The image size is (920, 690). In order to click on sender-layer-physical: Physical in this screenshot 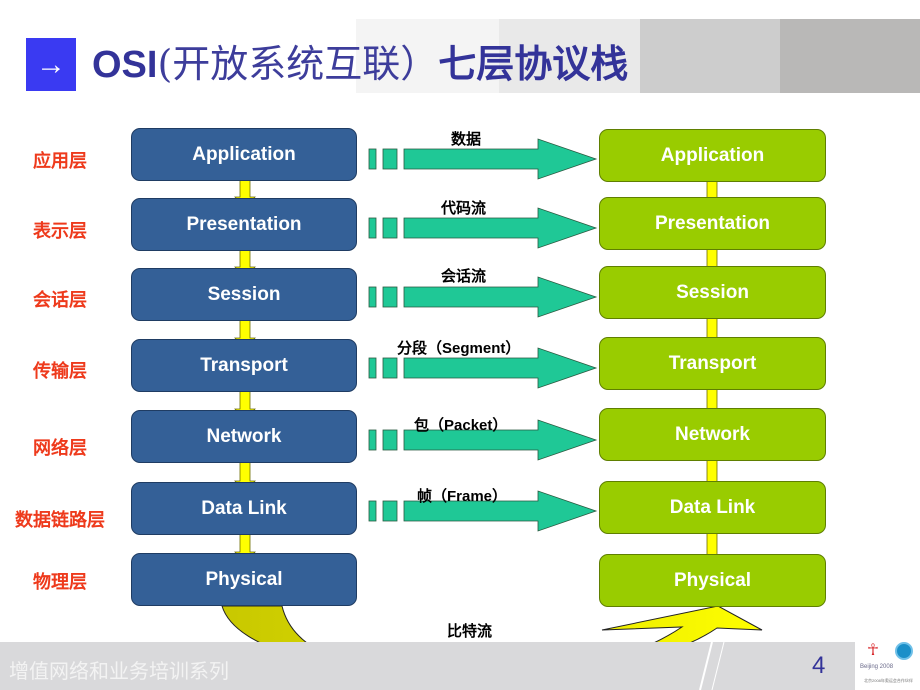, I will do `click(244, 579)`.